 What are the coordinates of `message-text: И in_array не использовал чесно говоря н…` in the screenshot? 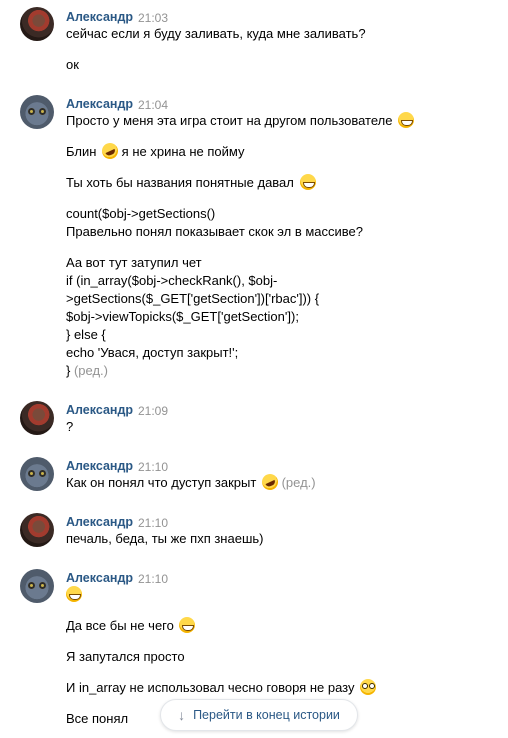 It's located at (221, 688).